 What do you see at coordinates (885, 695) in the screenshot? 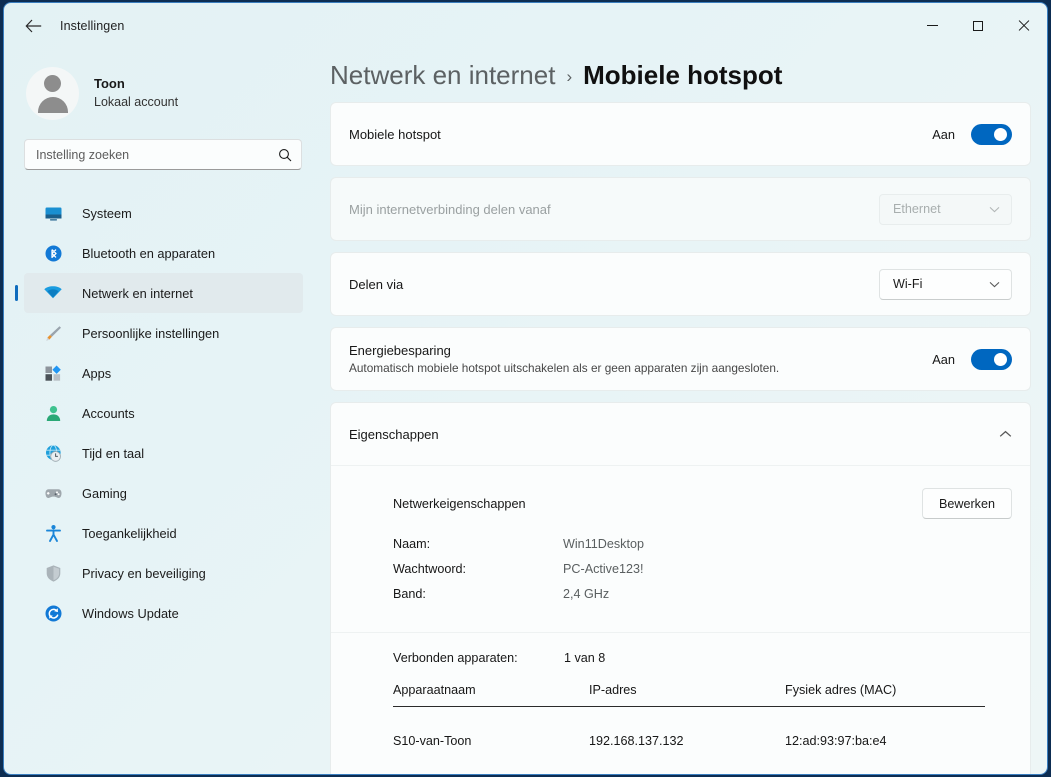
I see `column-header-mac-address: Fysiek adres (MAC)` at bounding box center [885, 695].